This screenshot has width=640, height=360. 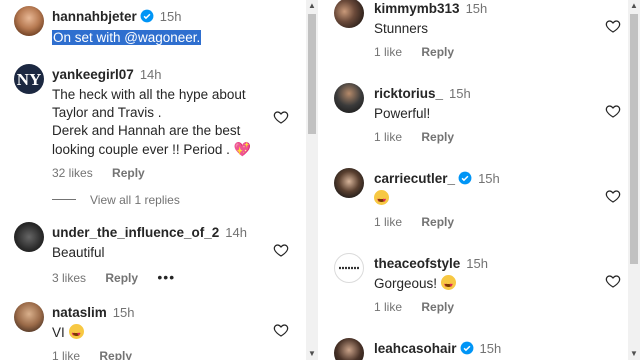 What do you see at coordinates (415, 348) in the screenshot?
I see `comment-username: leahcasohair` at bounding box center [415, 348].